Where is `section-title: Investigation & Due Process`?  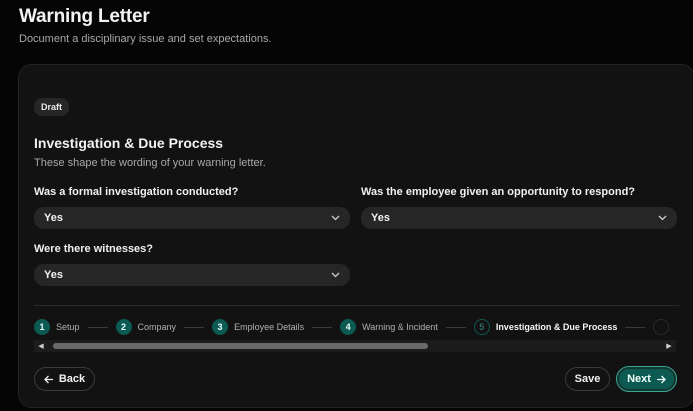
section-title: Investigation & Due Process is located at coordinates (129, 143).